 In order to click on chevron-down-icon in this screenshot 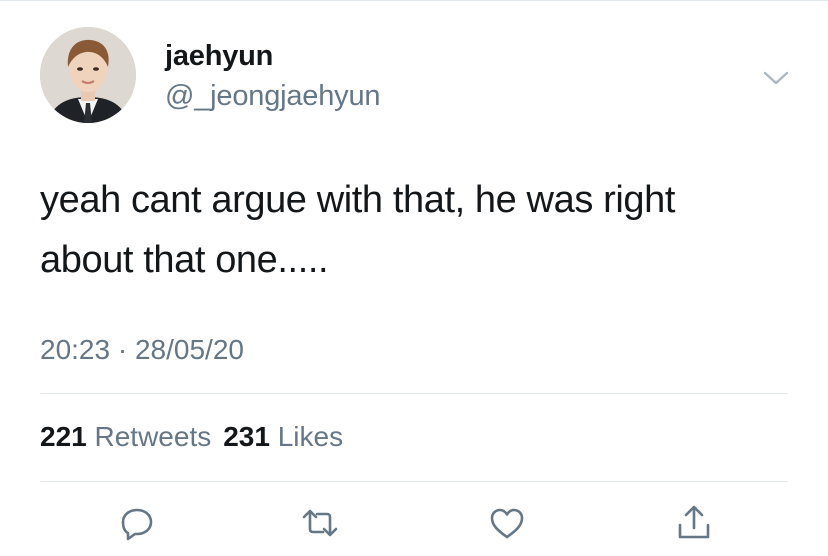, I will do `click(776, 78)`.